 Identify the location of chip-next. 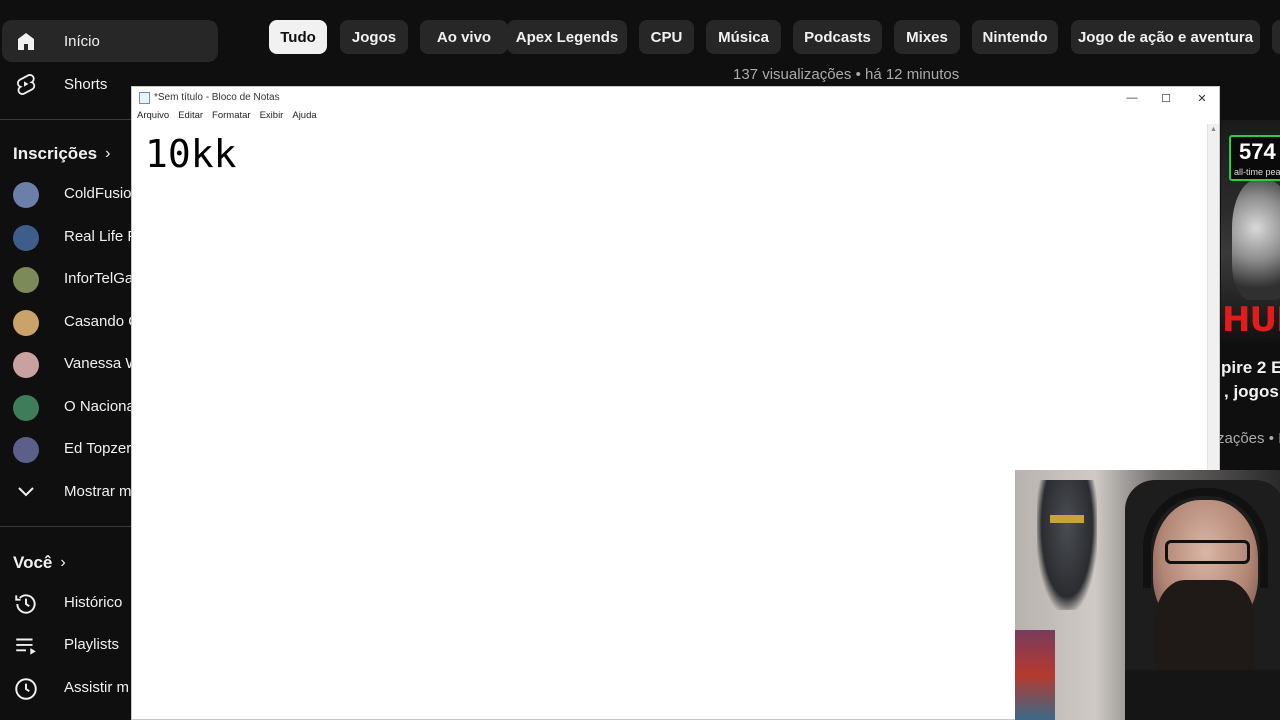
(1276, 37).